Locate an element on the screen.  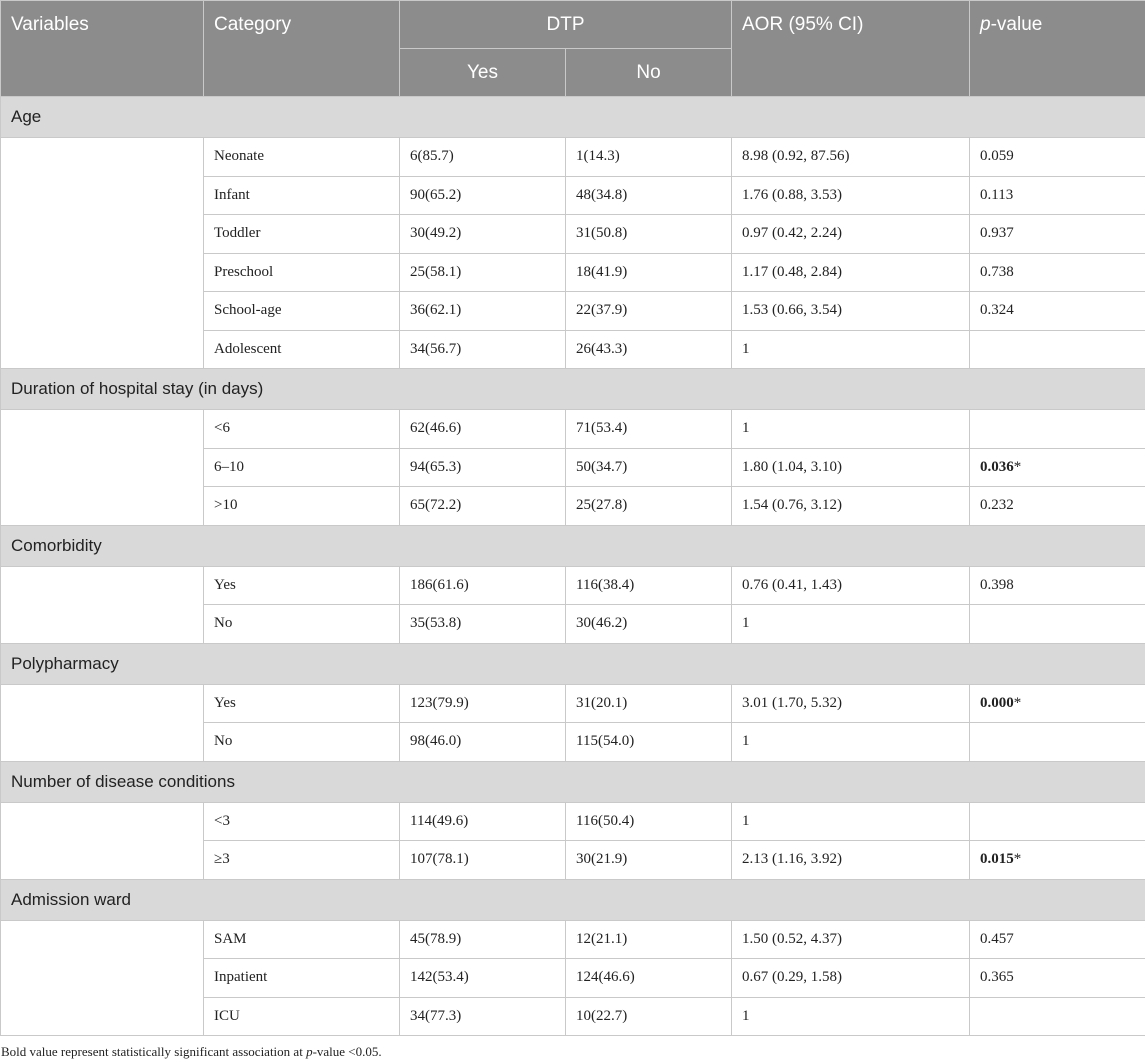
dtp-yes-cell: 65(72.2) is located at coordinates (482, 506).